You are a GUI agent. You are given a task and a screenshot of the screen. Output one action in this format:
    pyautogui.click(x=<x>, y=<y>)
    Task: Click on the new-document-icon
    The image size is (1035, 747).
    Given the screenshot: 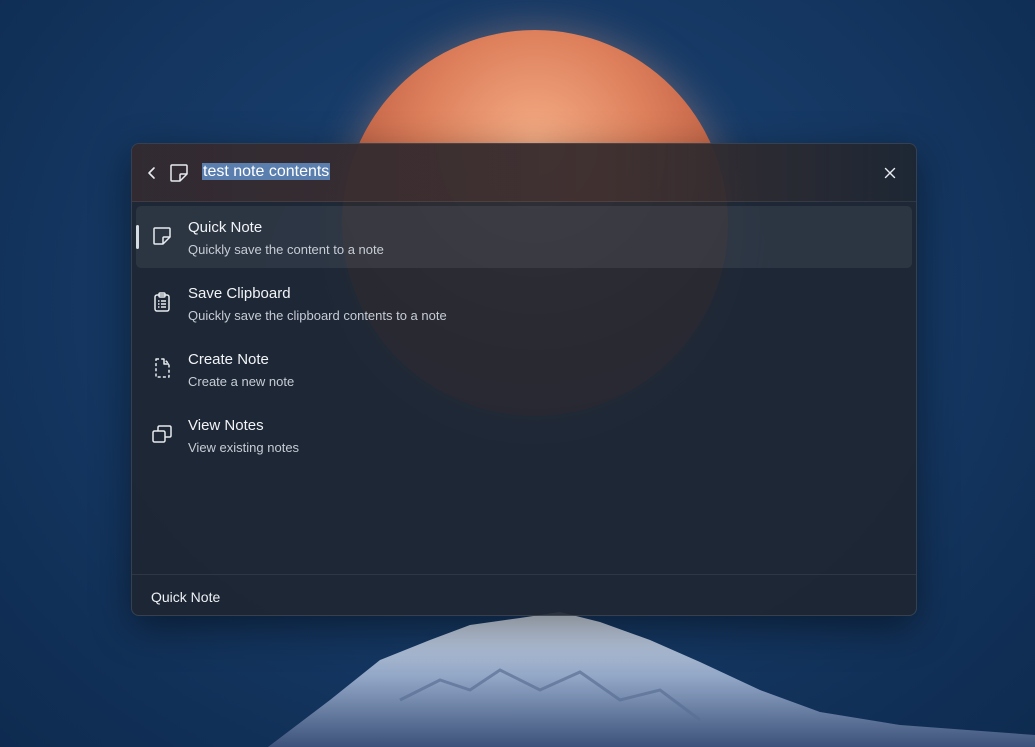 What is the action you would take?
    pyautogui.click(x=162, y=368)
    